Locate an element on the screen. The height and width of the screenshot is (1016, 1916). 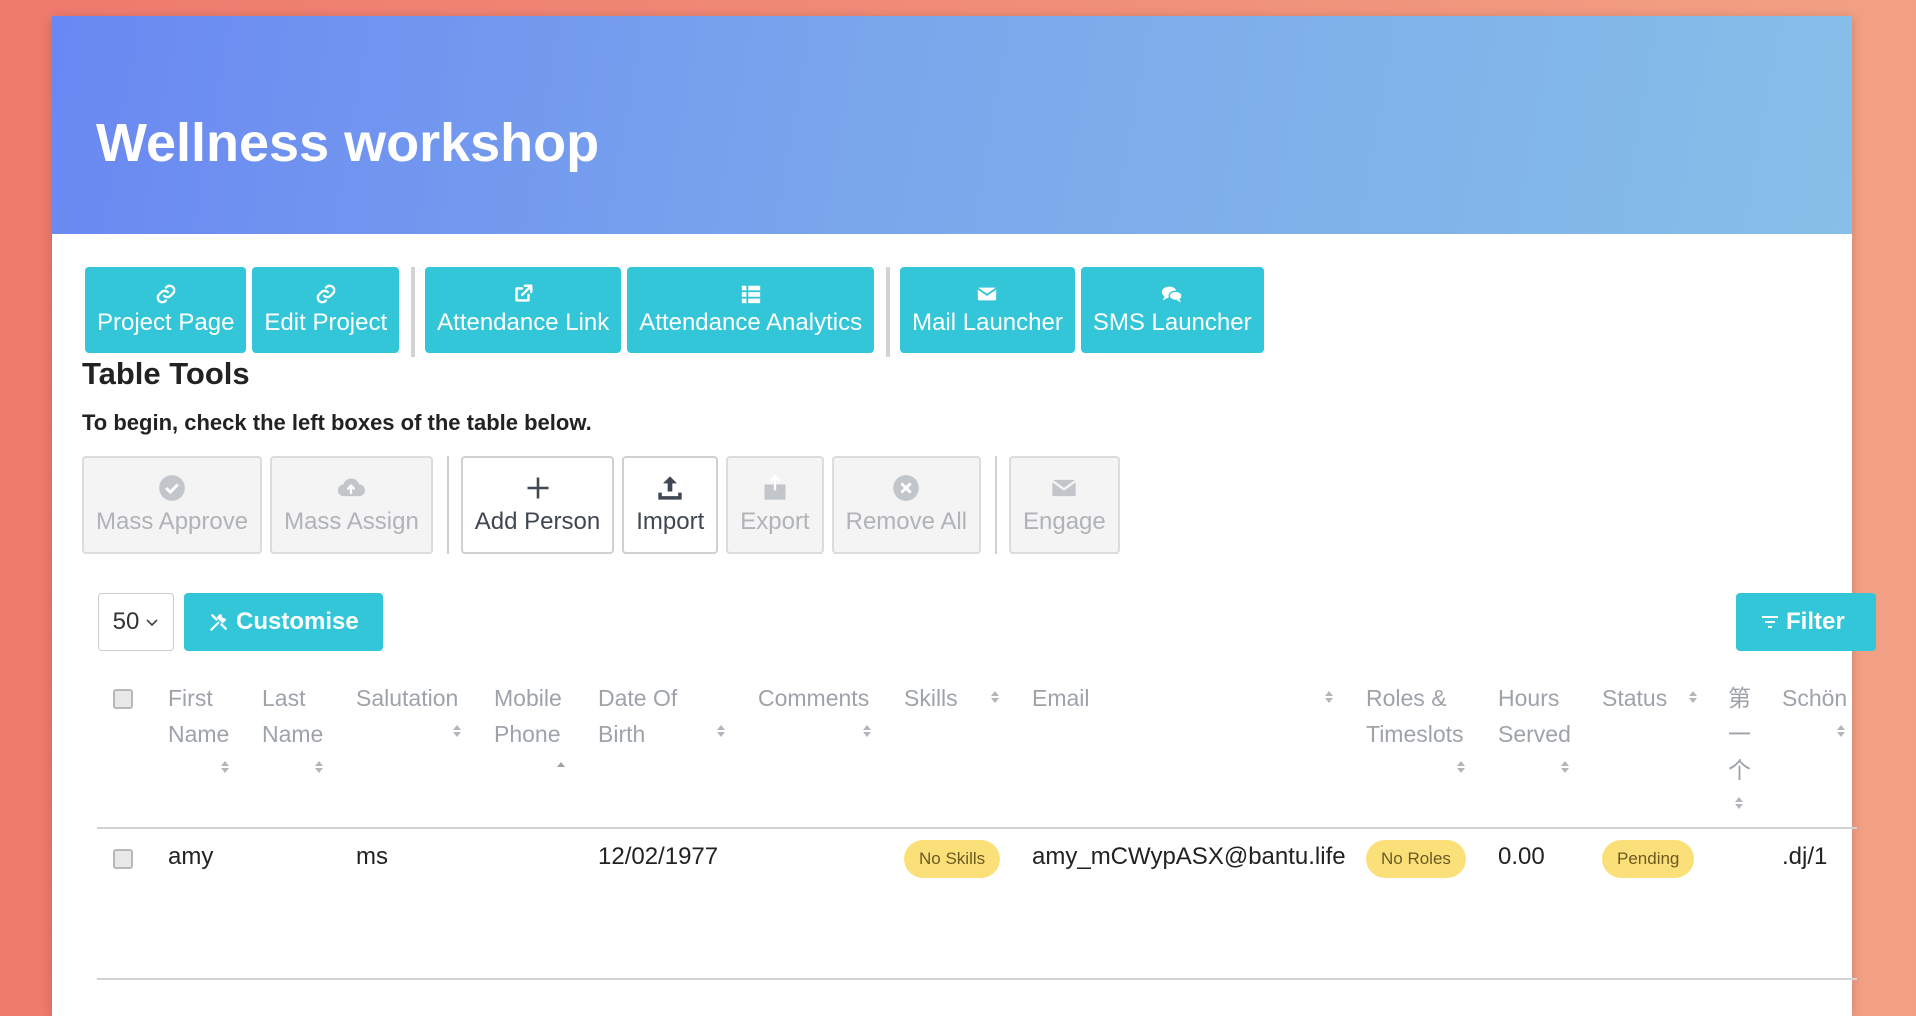
add-person-button: Add Person is located at coordinates (537, 505).